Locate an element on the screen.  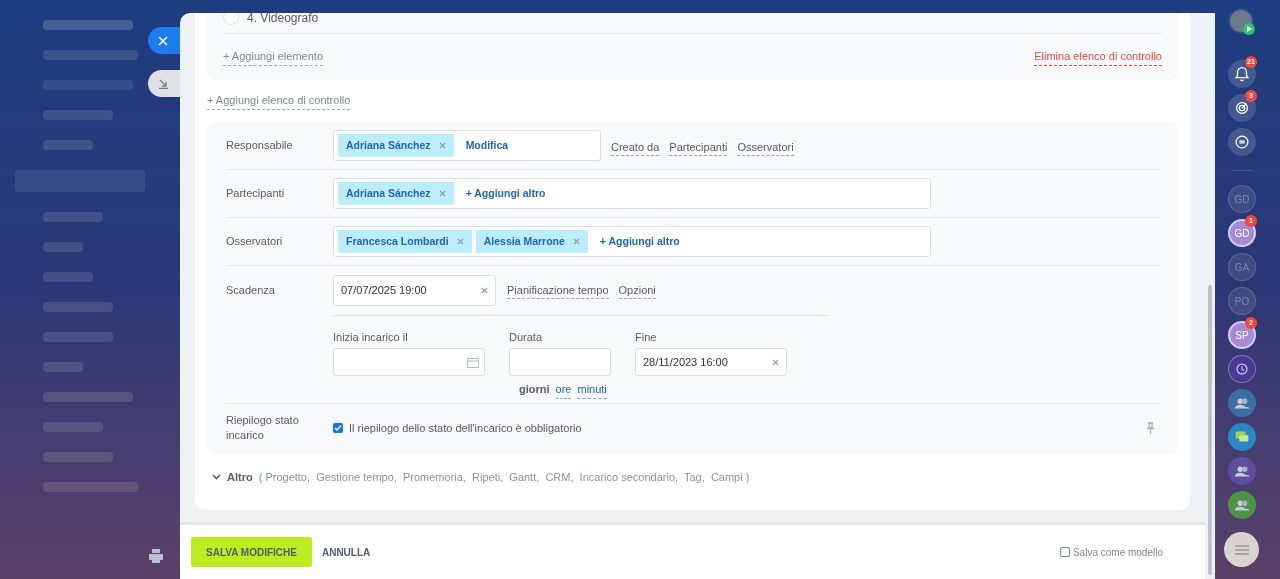
responsible-field: Adriana Sánchez Modifica is located at coordinates (467, 145).